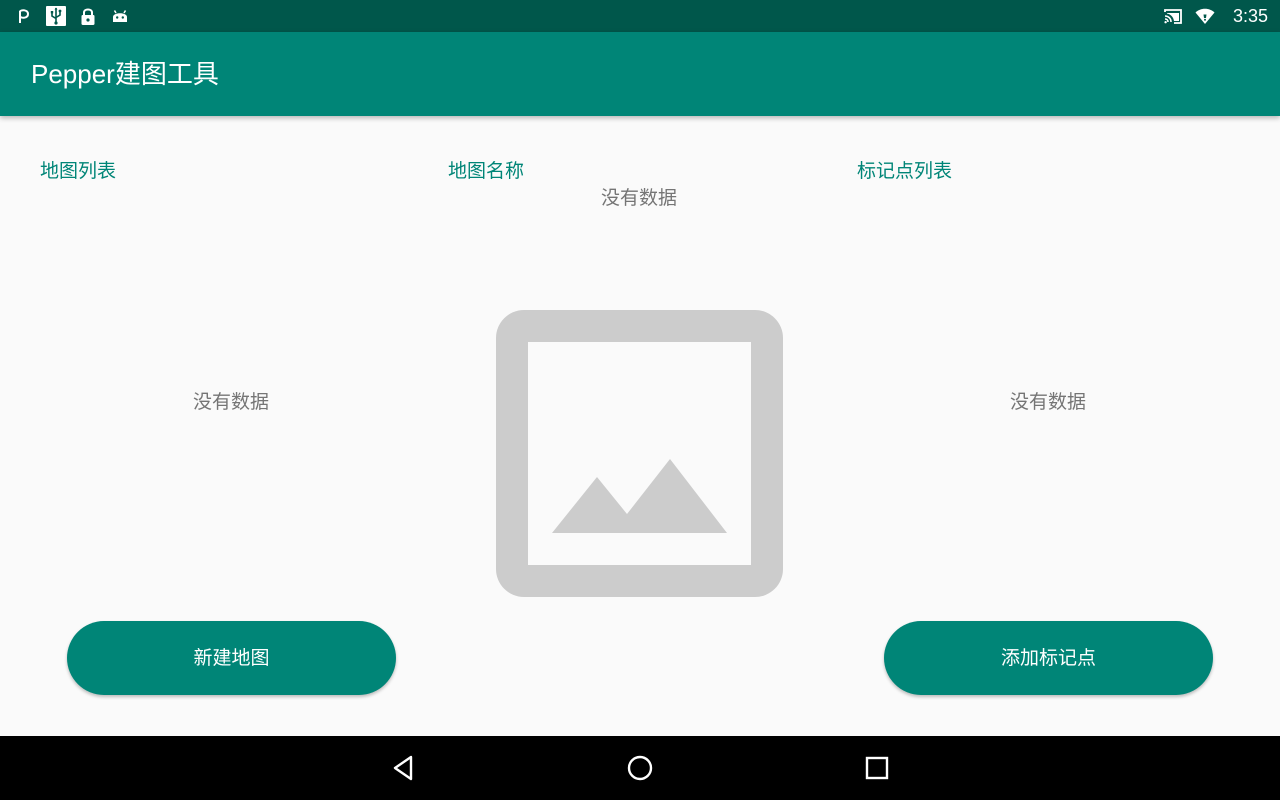 This screenshot has width=1280, height=800. What do you see at coordinates (56, 16) in the screenshot?
I see `usb-icon` at bounding box center [56, 16].